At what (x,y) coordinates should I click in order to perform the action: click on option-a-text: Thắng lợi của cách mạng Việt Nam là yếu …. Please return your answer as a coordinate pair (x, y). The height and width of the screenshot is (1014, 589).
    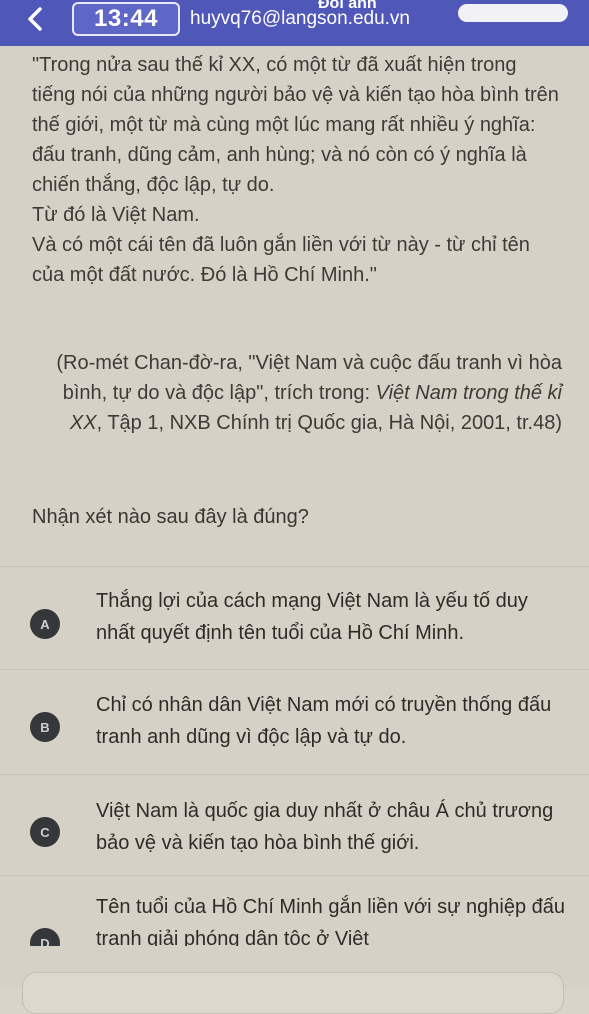
    Looking at the image, I should click on (312, 617).